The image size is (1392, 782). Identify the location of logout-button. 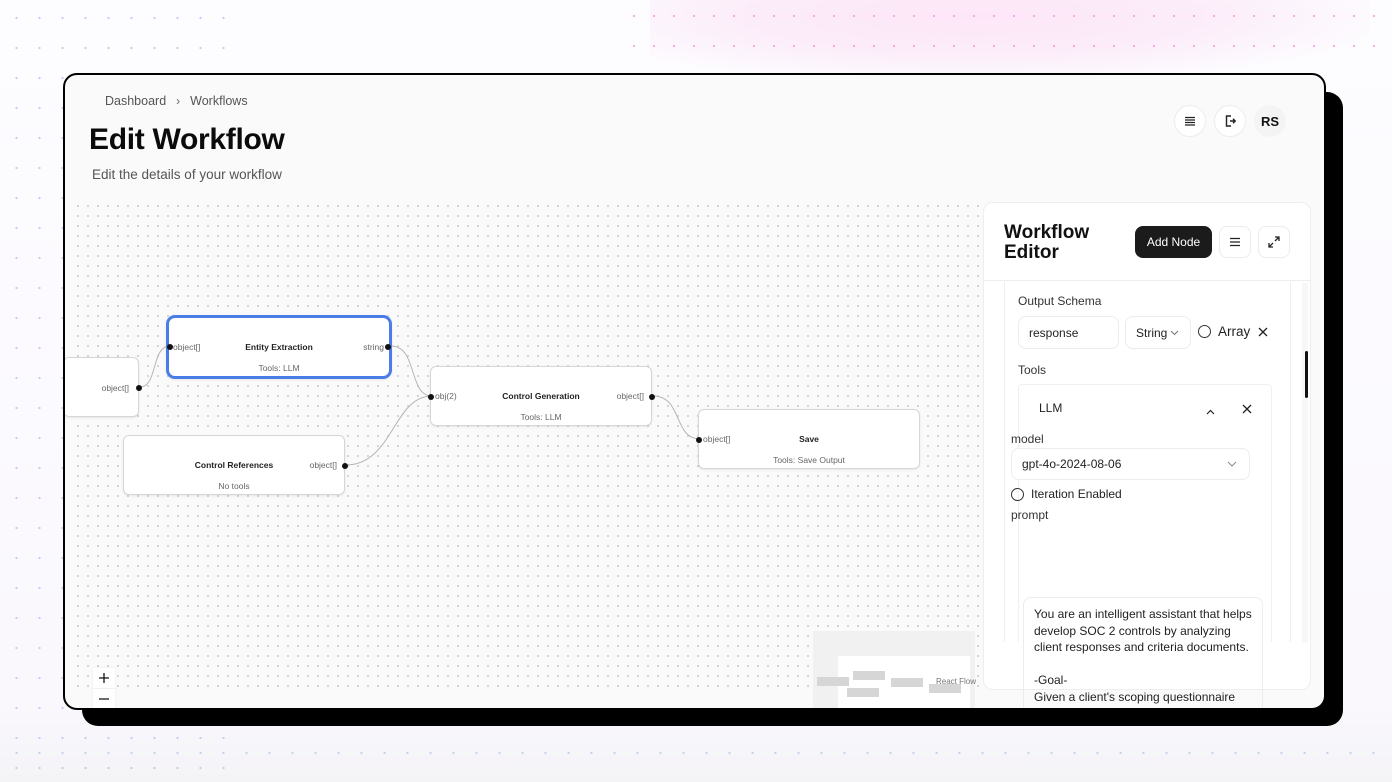
(1230, 121).